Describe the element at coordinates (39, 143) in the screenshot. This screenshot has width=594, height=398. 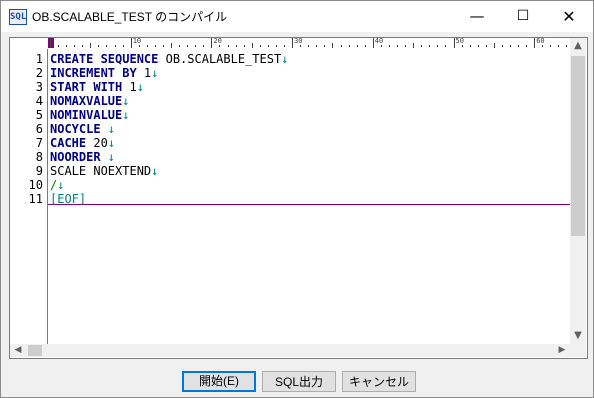
I see `line-number: 7` at that location.